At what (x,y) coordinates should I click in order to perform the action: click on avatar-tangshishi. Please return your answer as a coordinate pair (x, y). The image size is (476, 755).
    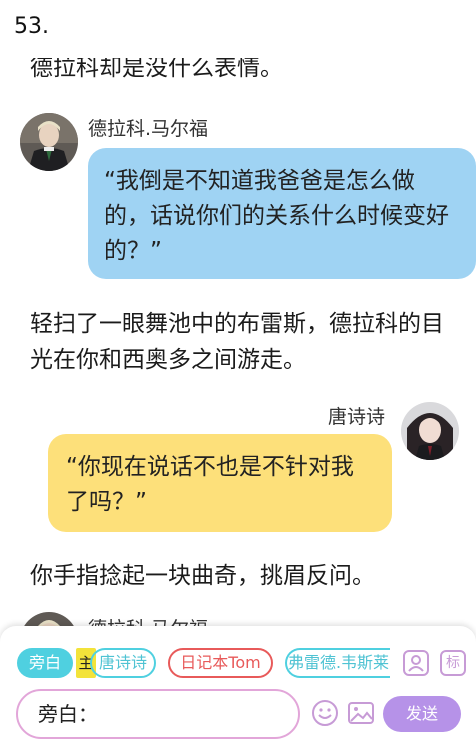
    Looking at the image, I should click on (430, 431).